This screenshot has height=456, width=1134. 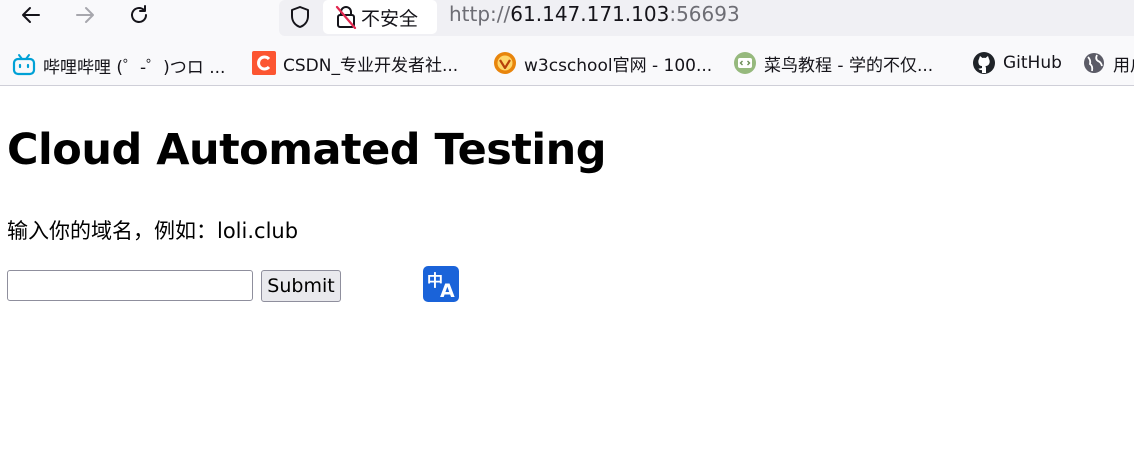 What do you see at coordinates (130, 285) in the screenshot?
I see `domain-input` at bounding box center [130, 285].